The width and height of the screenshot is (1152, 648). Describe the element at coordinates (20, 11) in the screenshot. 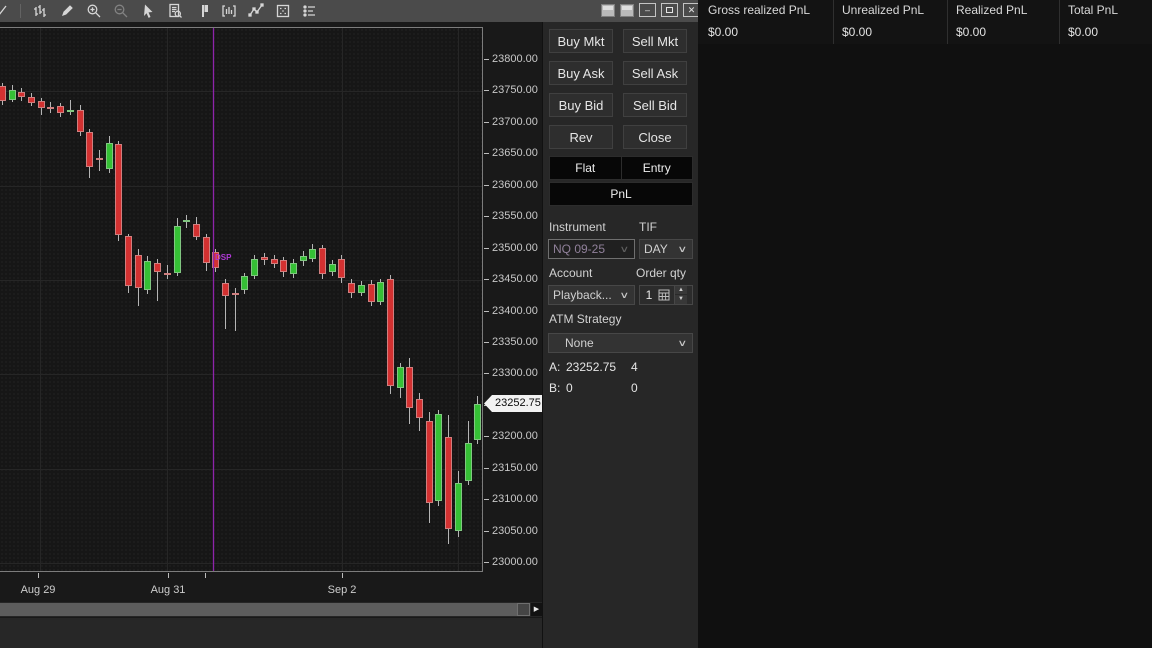

I see `toolbar-separator` at that location.